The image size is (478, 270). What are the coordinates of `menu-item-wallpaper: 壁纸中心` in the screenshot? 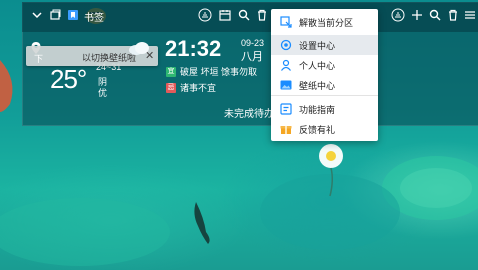 It's located at (324, 85).